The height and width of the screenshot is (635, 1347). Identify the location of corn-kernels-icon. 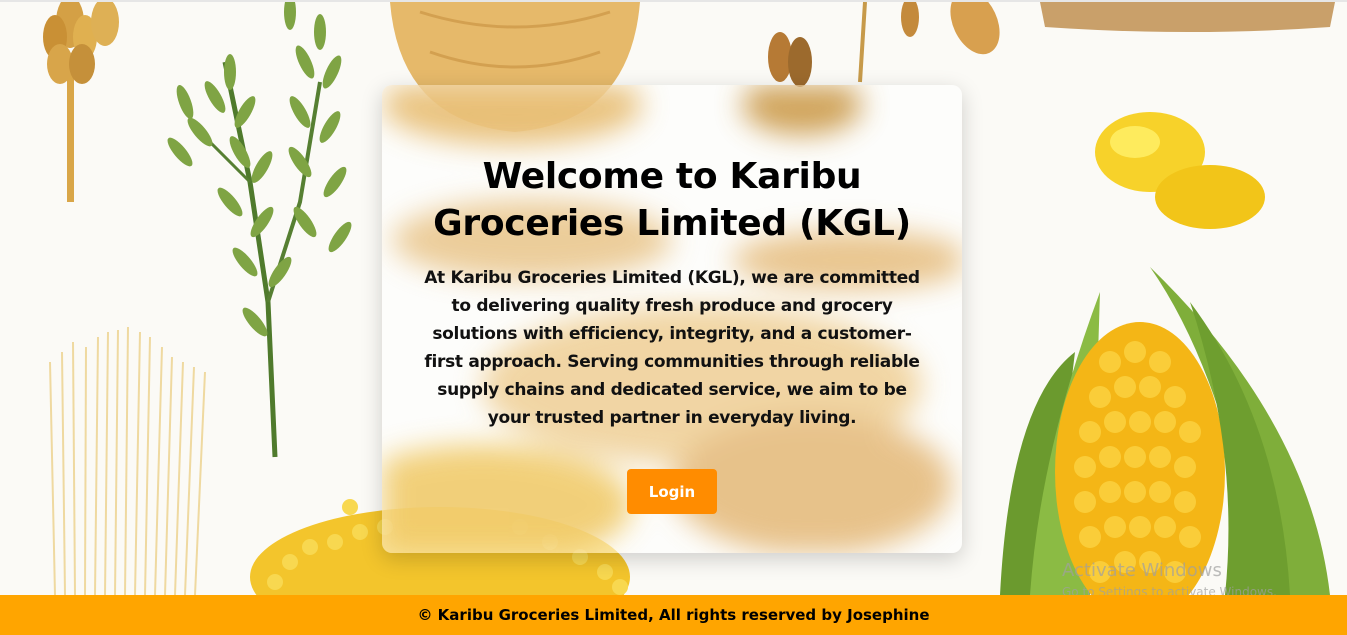
(1180, 170).